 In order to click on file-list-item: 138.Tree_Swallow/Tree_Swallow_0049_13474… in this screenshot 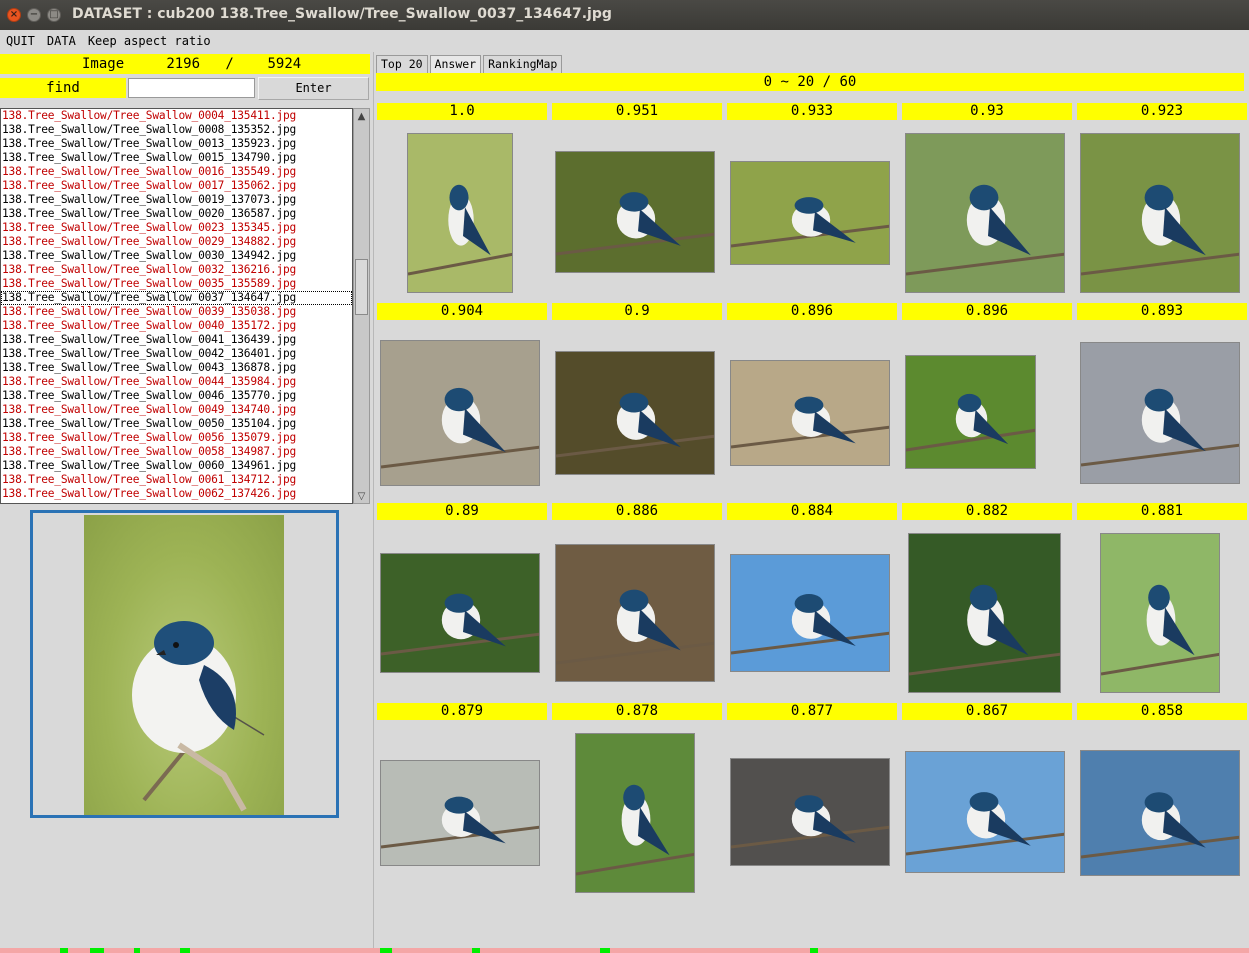, I will do `click(176, 410)`.